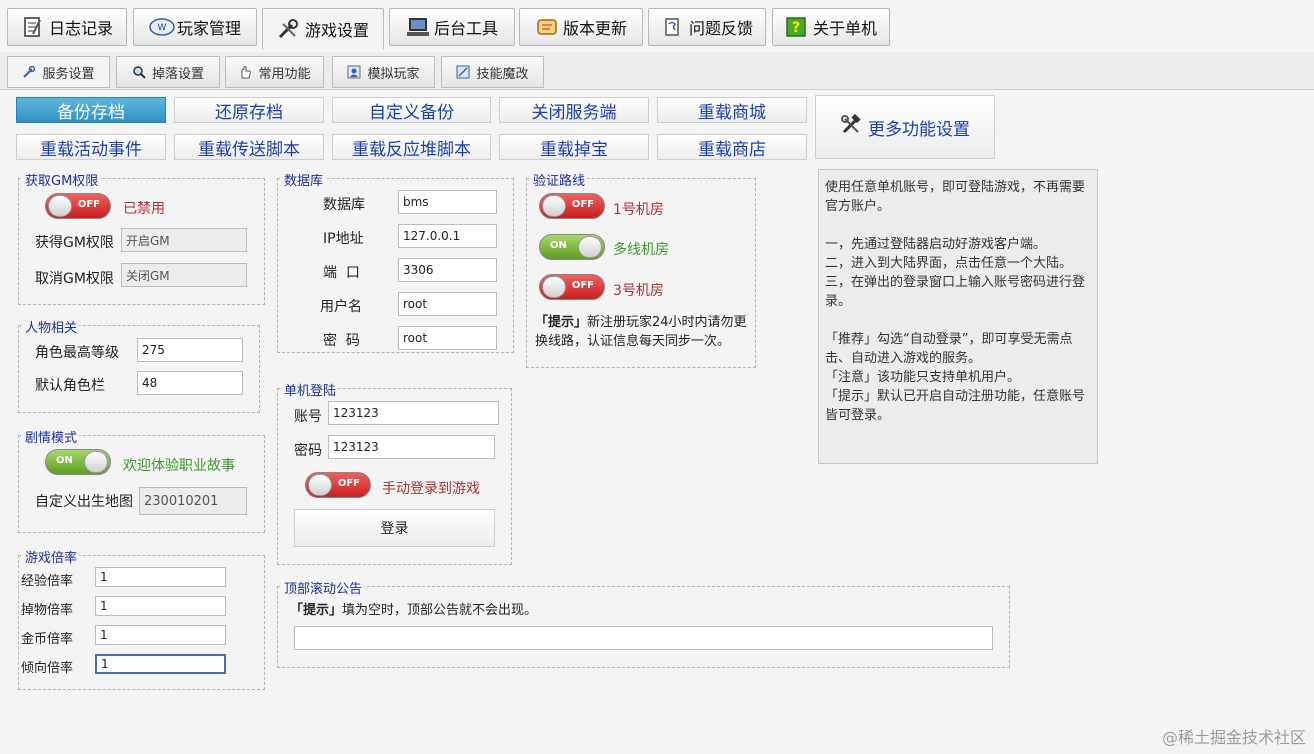 The height and width of the screenshot is (754, 1314). What do you see at coordinates (323, 587) in the screenshot?
I see `notice-group-title: 顶部滚动公告` at bounding box center [323, 587].